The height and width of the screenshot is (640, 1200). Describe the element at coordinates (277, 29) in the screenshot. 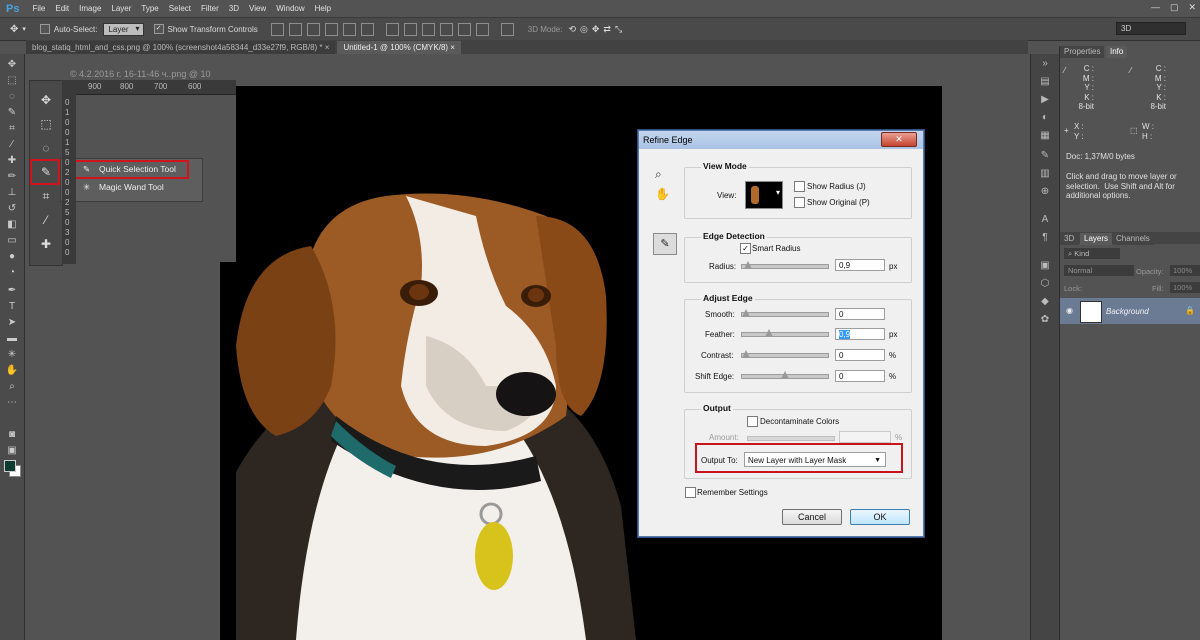

I see `align-top-icon` at that location.